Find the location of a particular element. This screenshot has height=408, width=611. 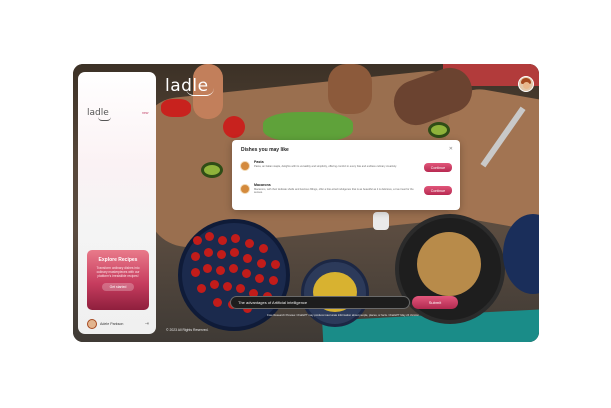

hand is located at coordinates (350, 89).